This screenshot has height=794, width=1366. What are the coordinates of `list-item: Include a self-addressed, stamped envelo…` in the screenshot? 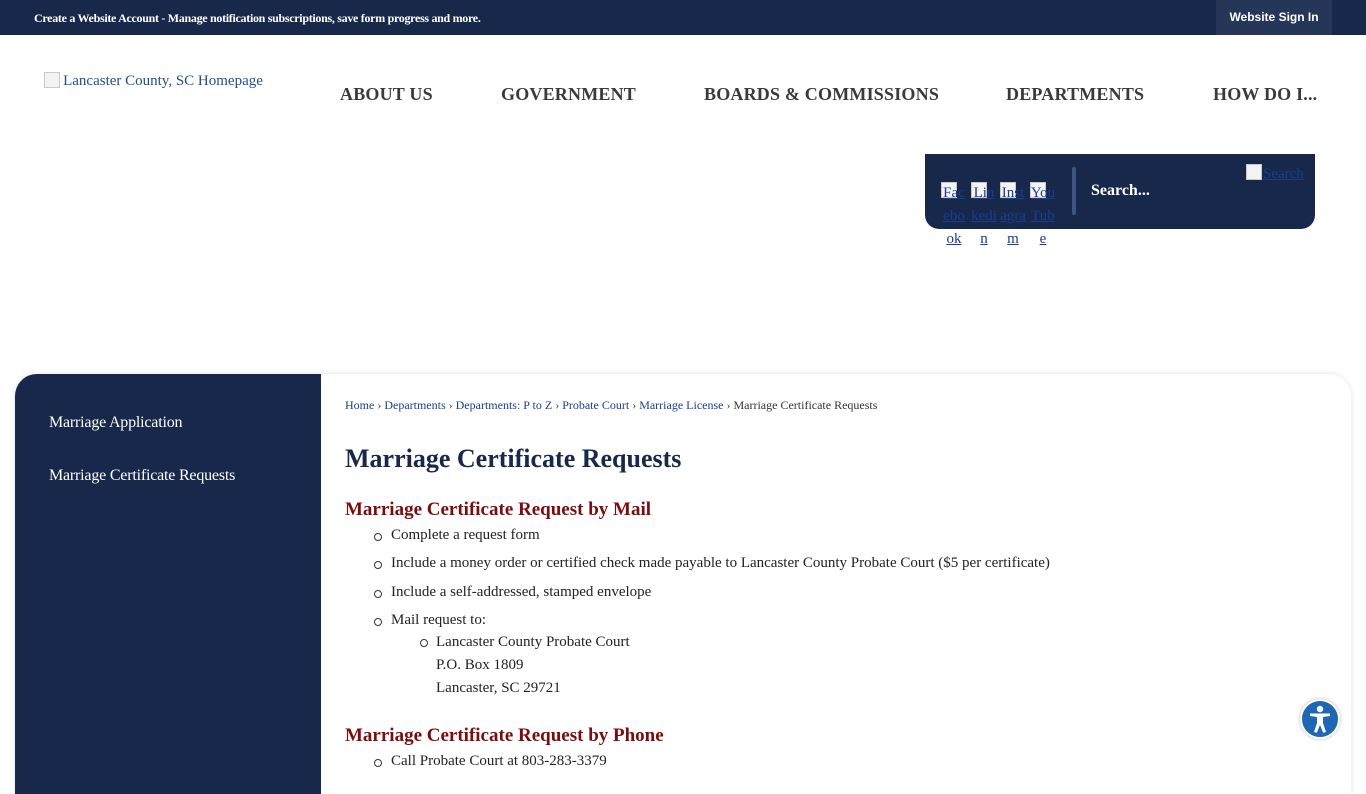 It's located at (512, 592).